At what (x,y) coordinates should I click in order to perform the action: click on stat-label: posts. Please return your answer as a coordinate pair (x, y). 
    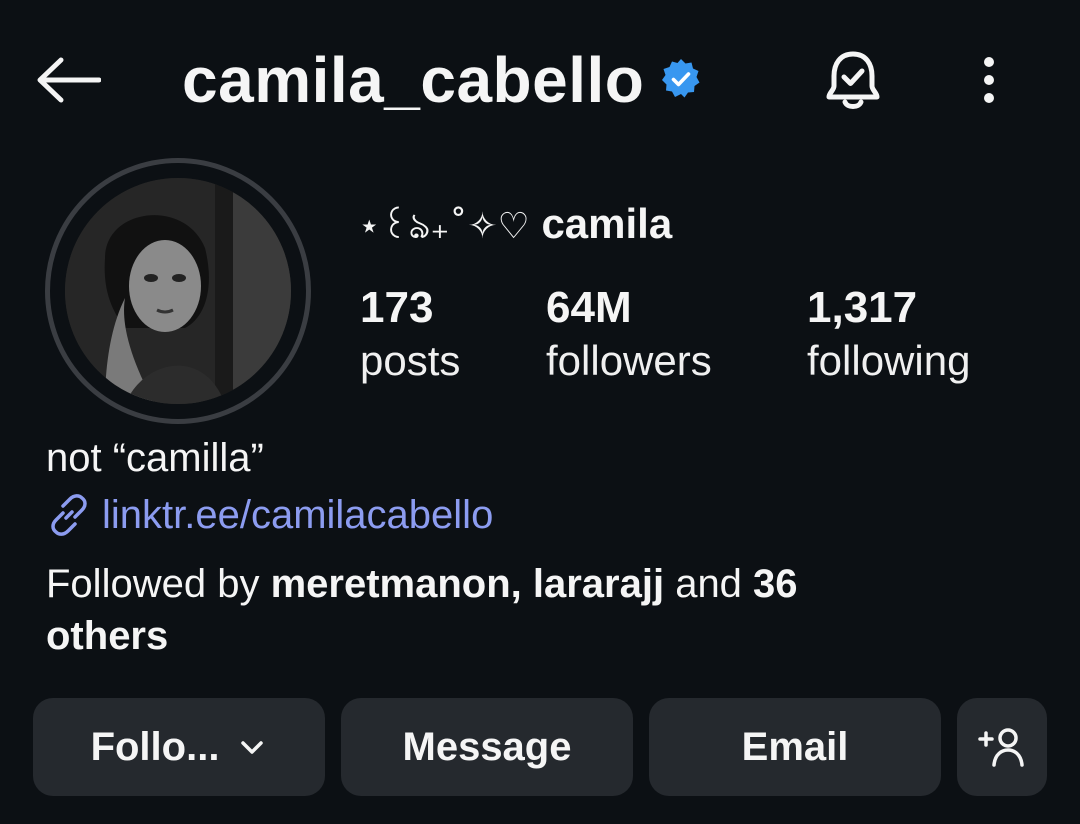
    Looking at the image, I should click on (410, 360).